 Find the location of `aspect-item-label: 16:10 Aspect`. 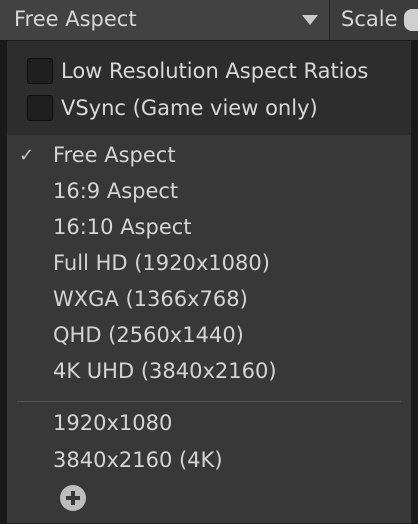

aspect-item-label: 16:10 Aspect is located at coordinates (122, 227).